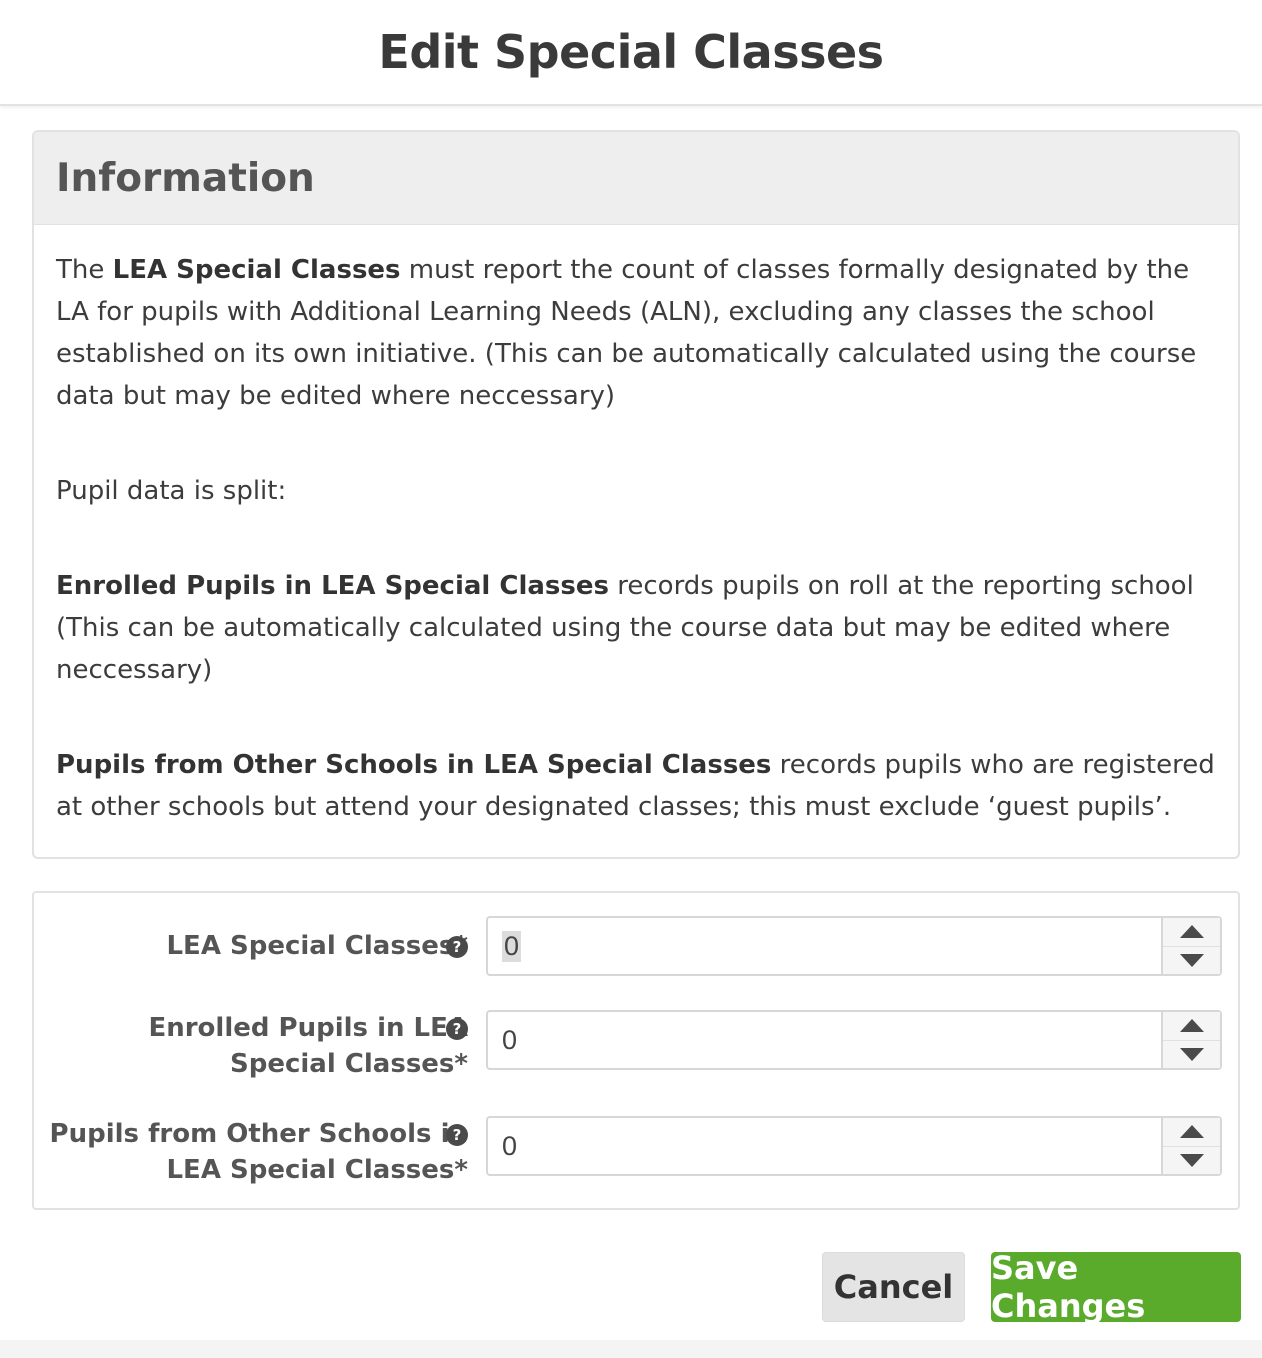 Image resolution: width=1262 pixels, height=1358 pixels. I want to click on lea-special-classes-spinner, so click(1190, 946).